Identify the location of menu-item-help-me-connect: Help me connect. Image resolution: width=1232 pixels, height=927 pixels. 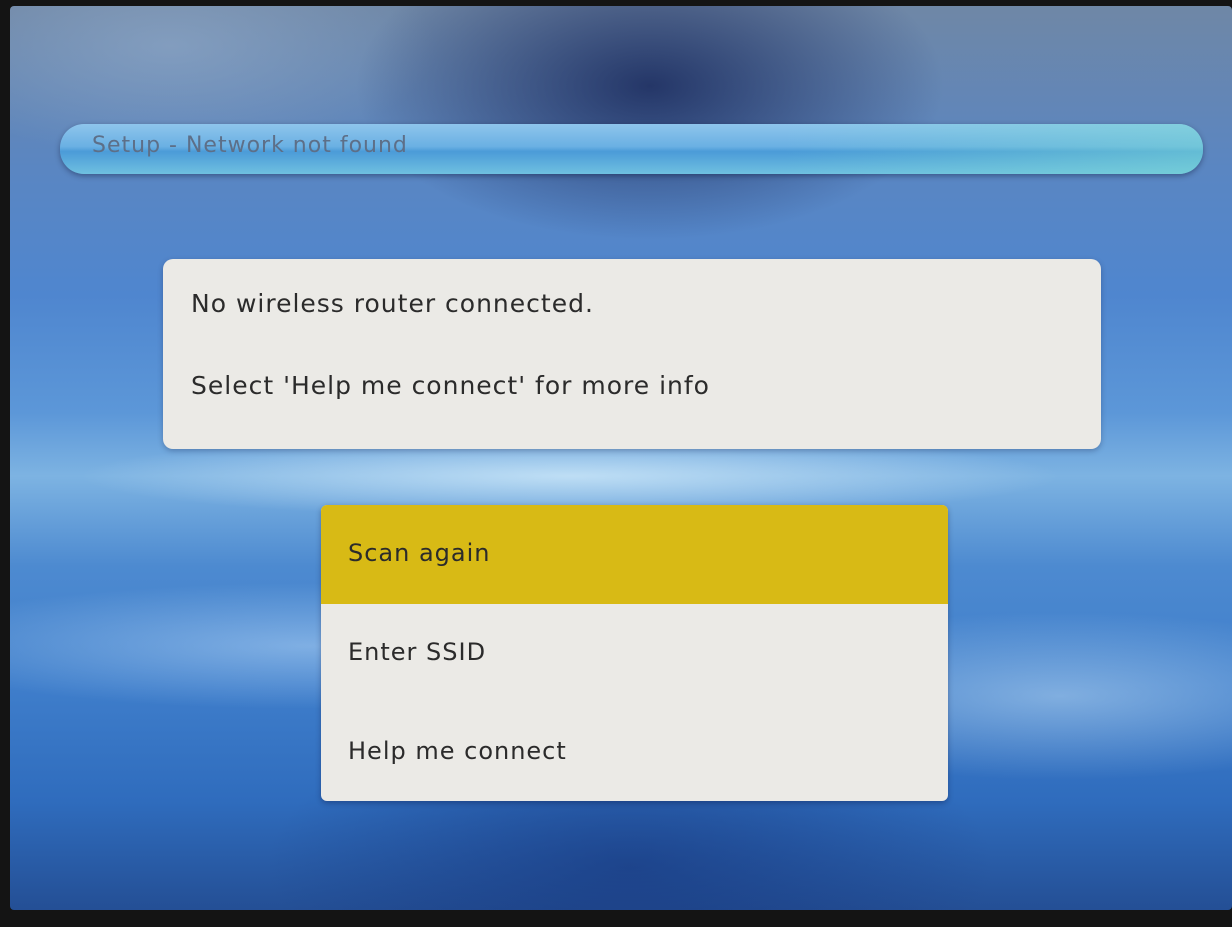
(634, 752).